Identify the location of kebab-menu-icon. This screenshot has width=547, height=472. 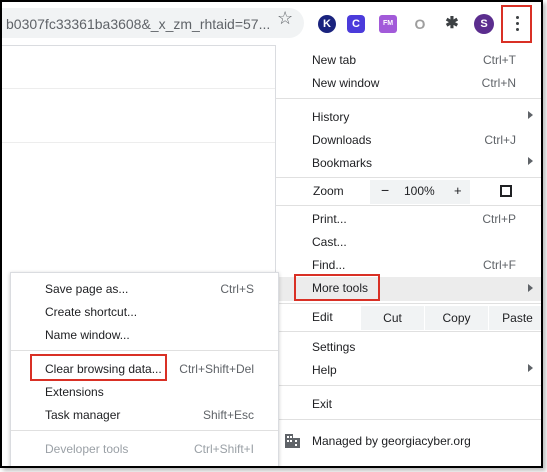
(517, 24).